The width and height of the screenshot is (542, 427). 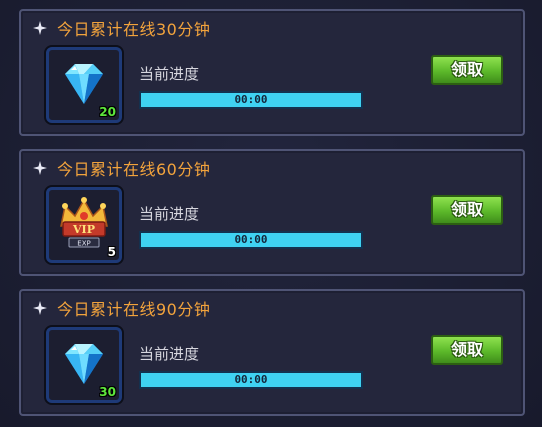 I want to click on reward-item-slot: 20, so click(x=84, y=85).